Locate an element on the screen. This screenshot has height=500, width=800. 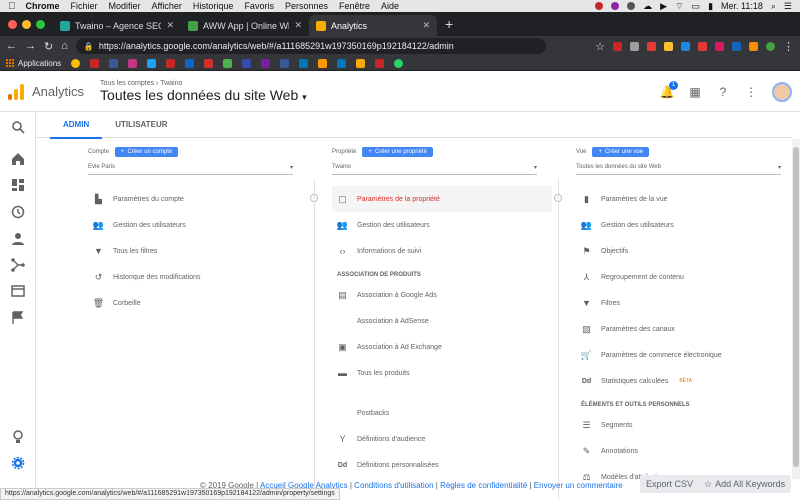
play-icon: ▶ is located at coordinates (663, 6).